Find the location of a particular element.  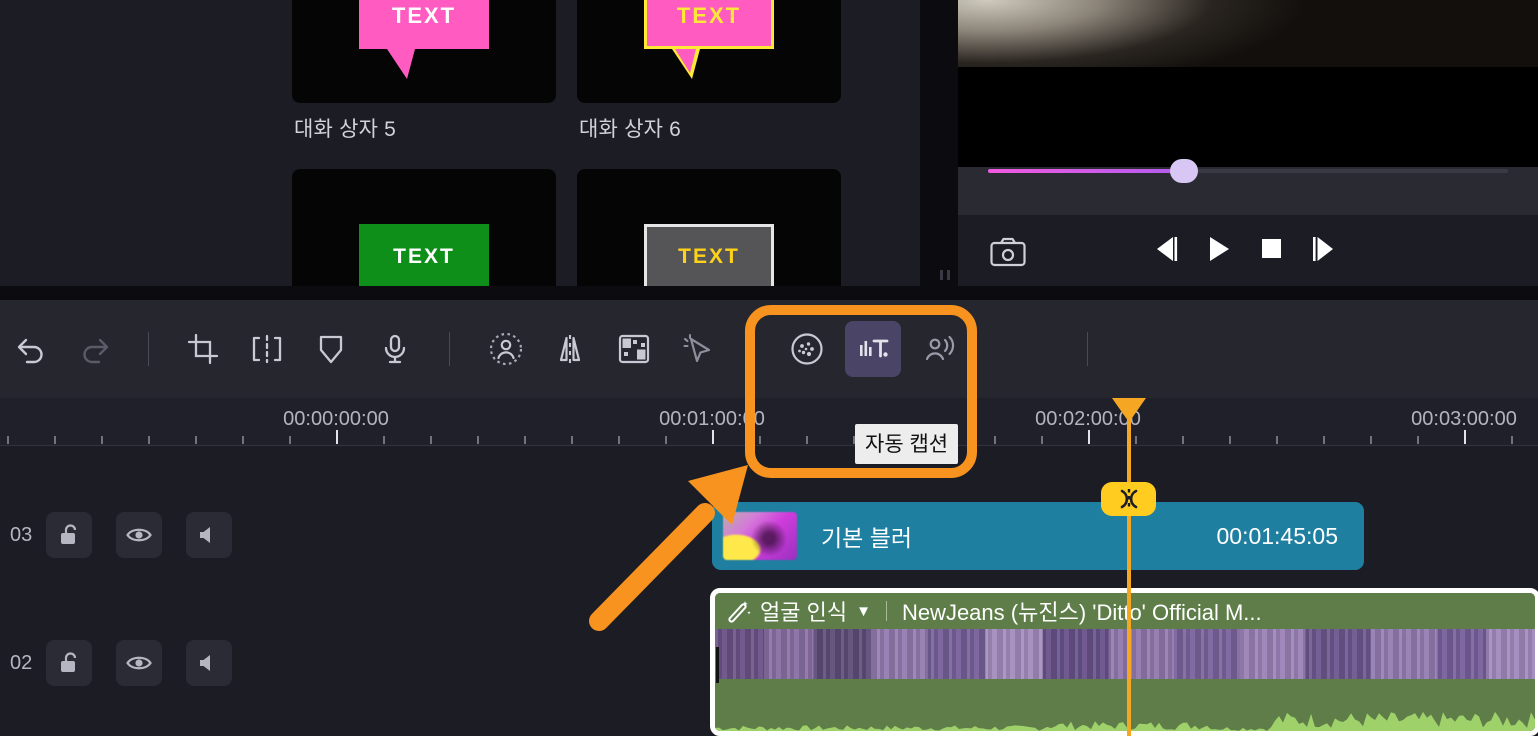

unlock-icon is located at coordinates (69, 534).